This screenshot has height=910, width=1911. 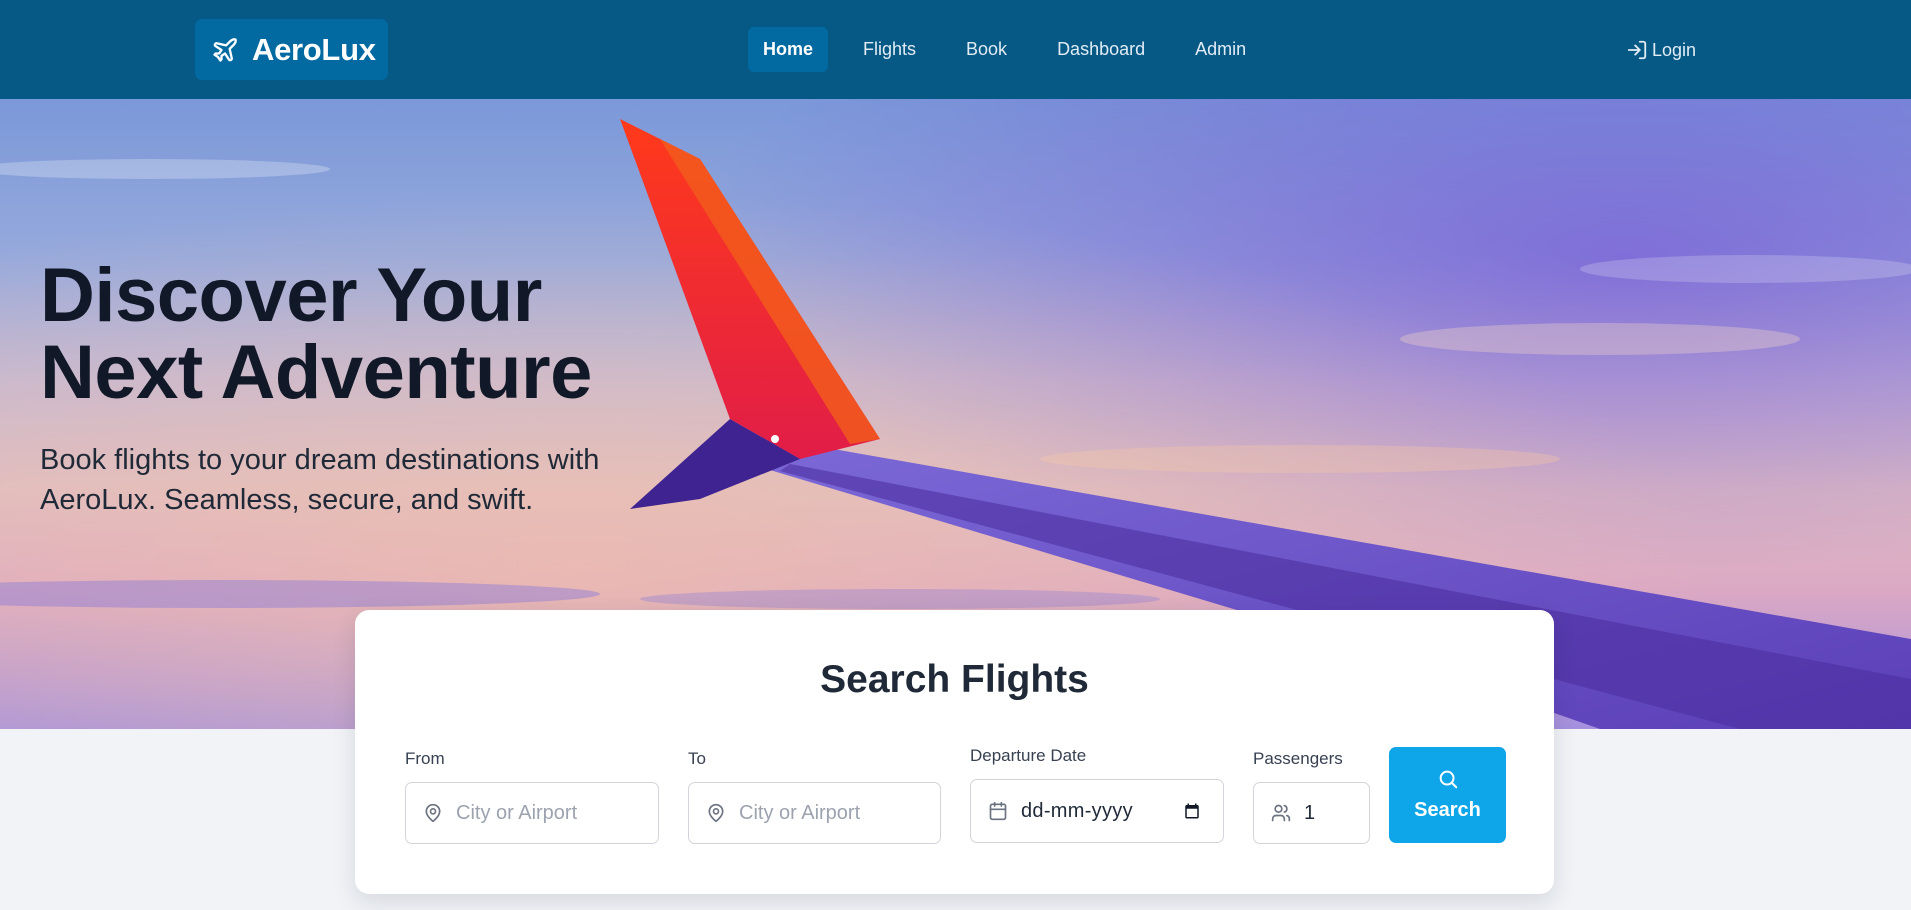 I want to click on login-icon, so click(x=1637, y=50).